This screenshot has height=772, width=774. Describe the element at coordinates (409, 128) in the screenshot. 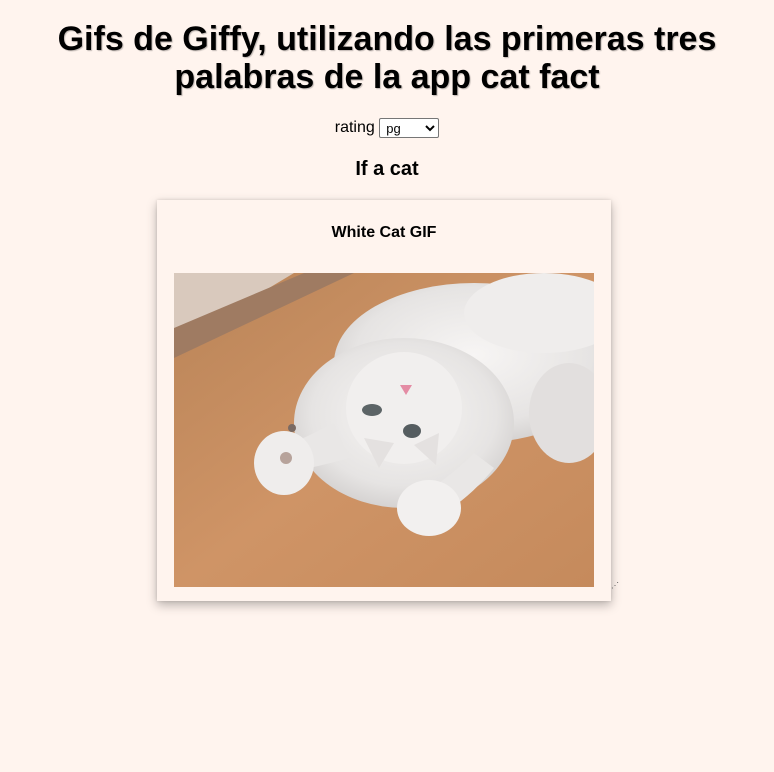

I see `rating-select: pg` at that location.